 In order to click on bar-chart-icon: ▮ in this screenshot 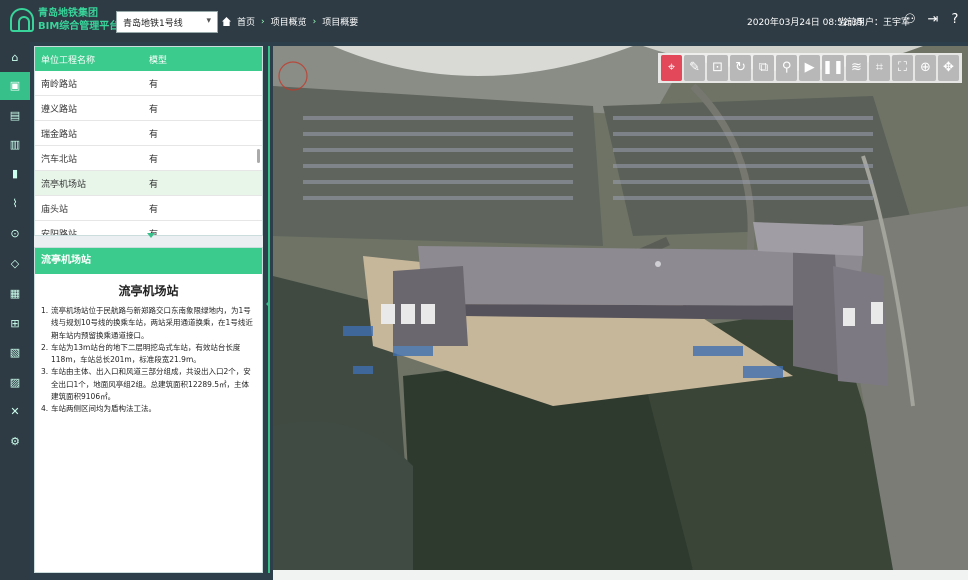, I will do `click(15, 174)`.